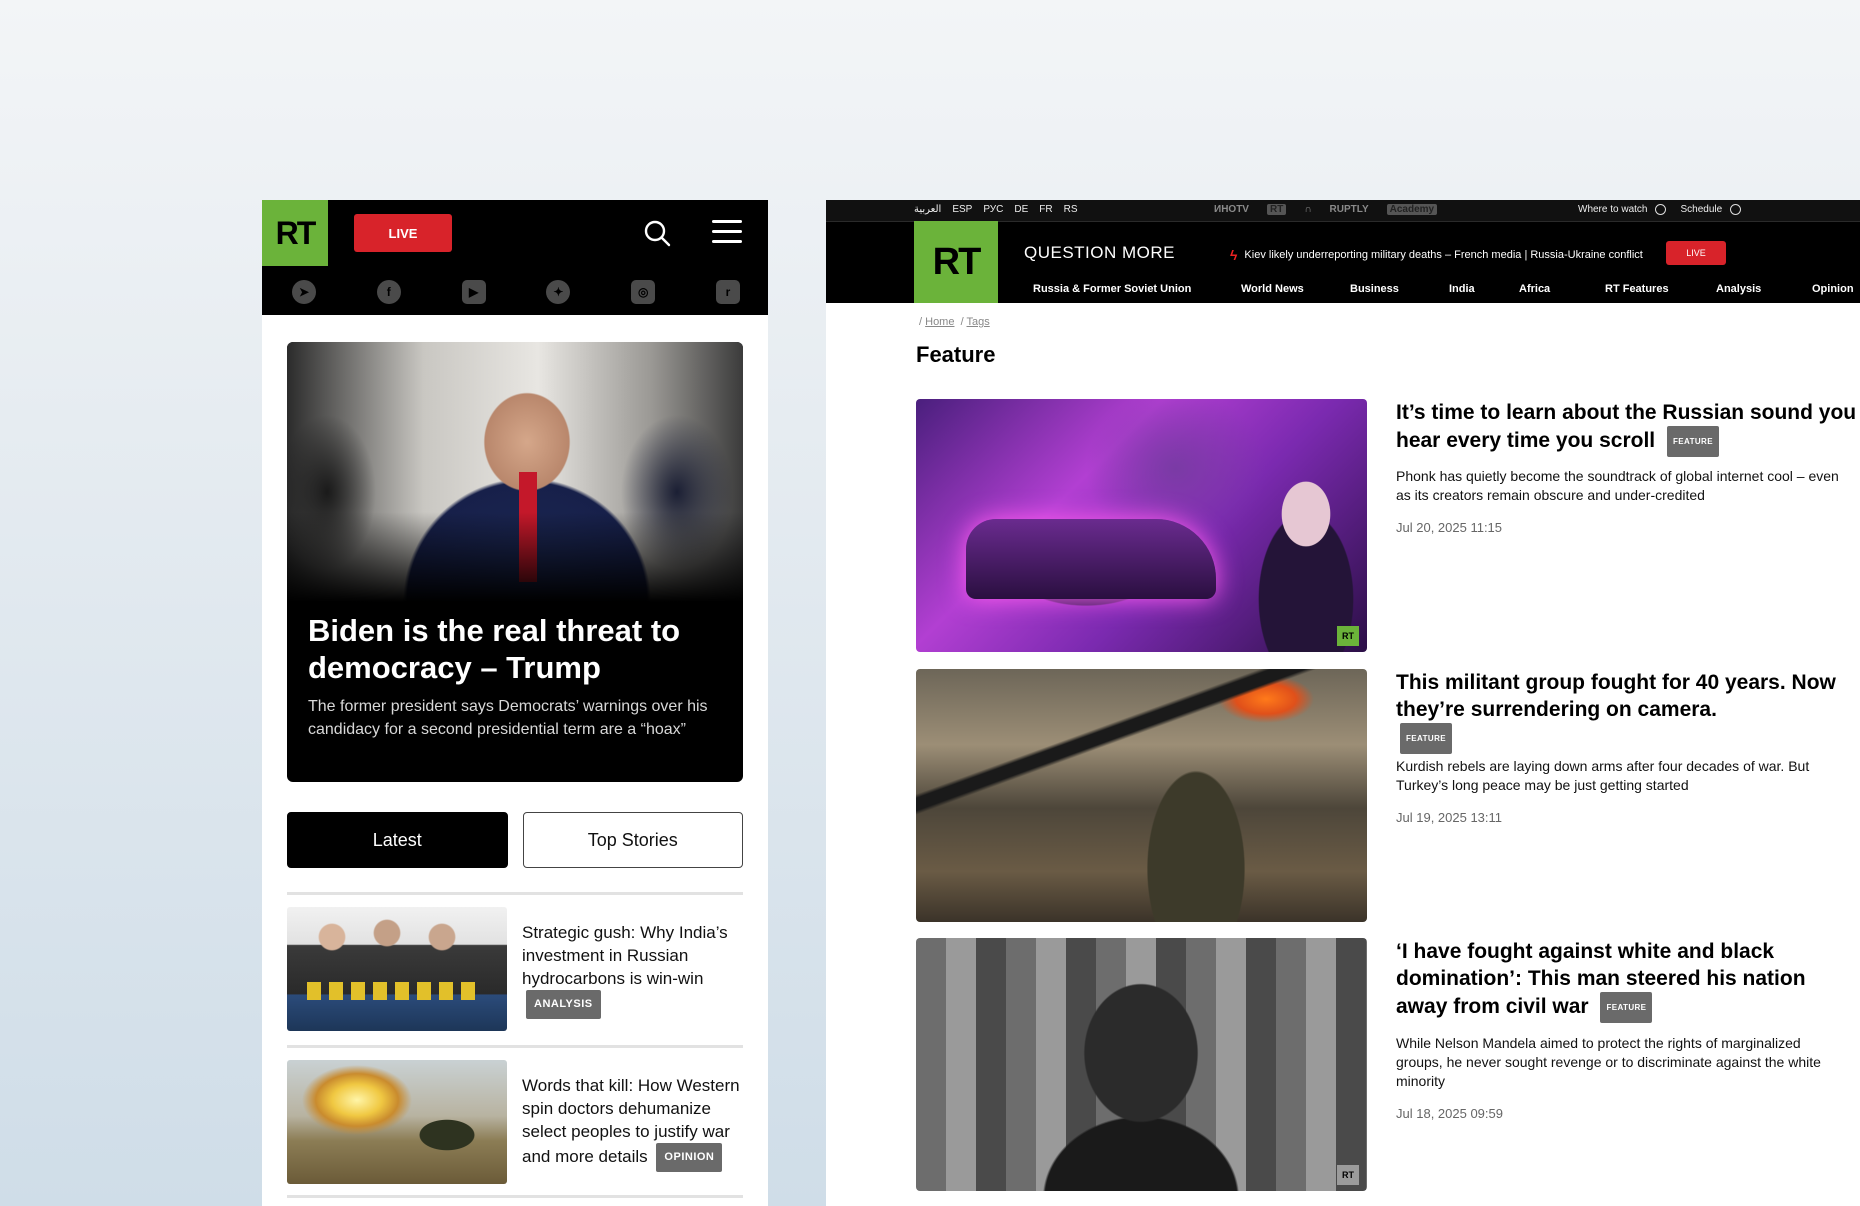 The height and width of the screenshot is (1206, 1860). What do you see at coordinates (558, 292) in the screenshot?
I see `twitter-icon: ✦` at bounding box center [558, 292].